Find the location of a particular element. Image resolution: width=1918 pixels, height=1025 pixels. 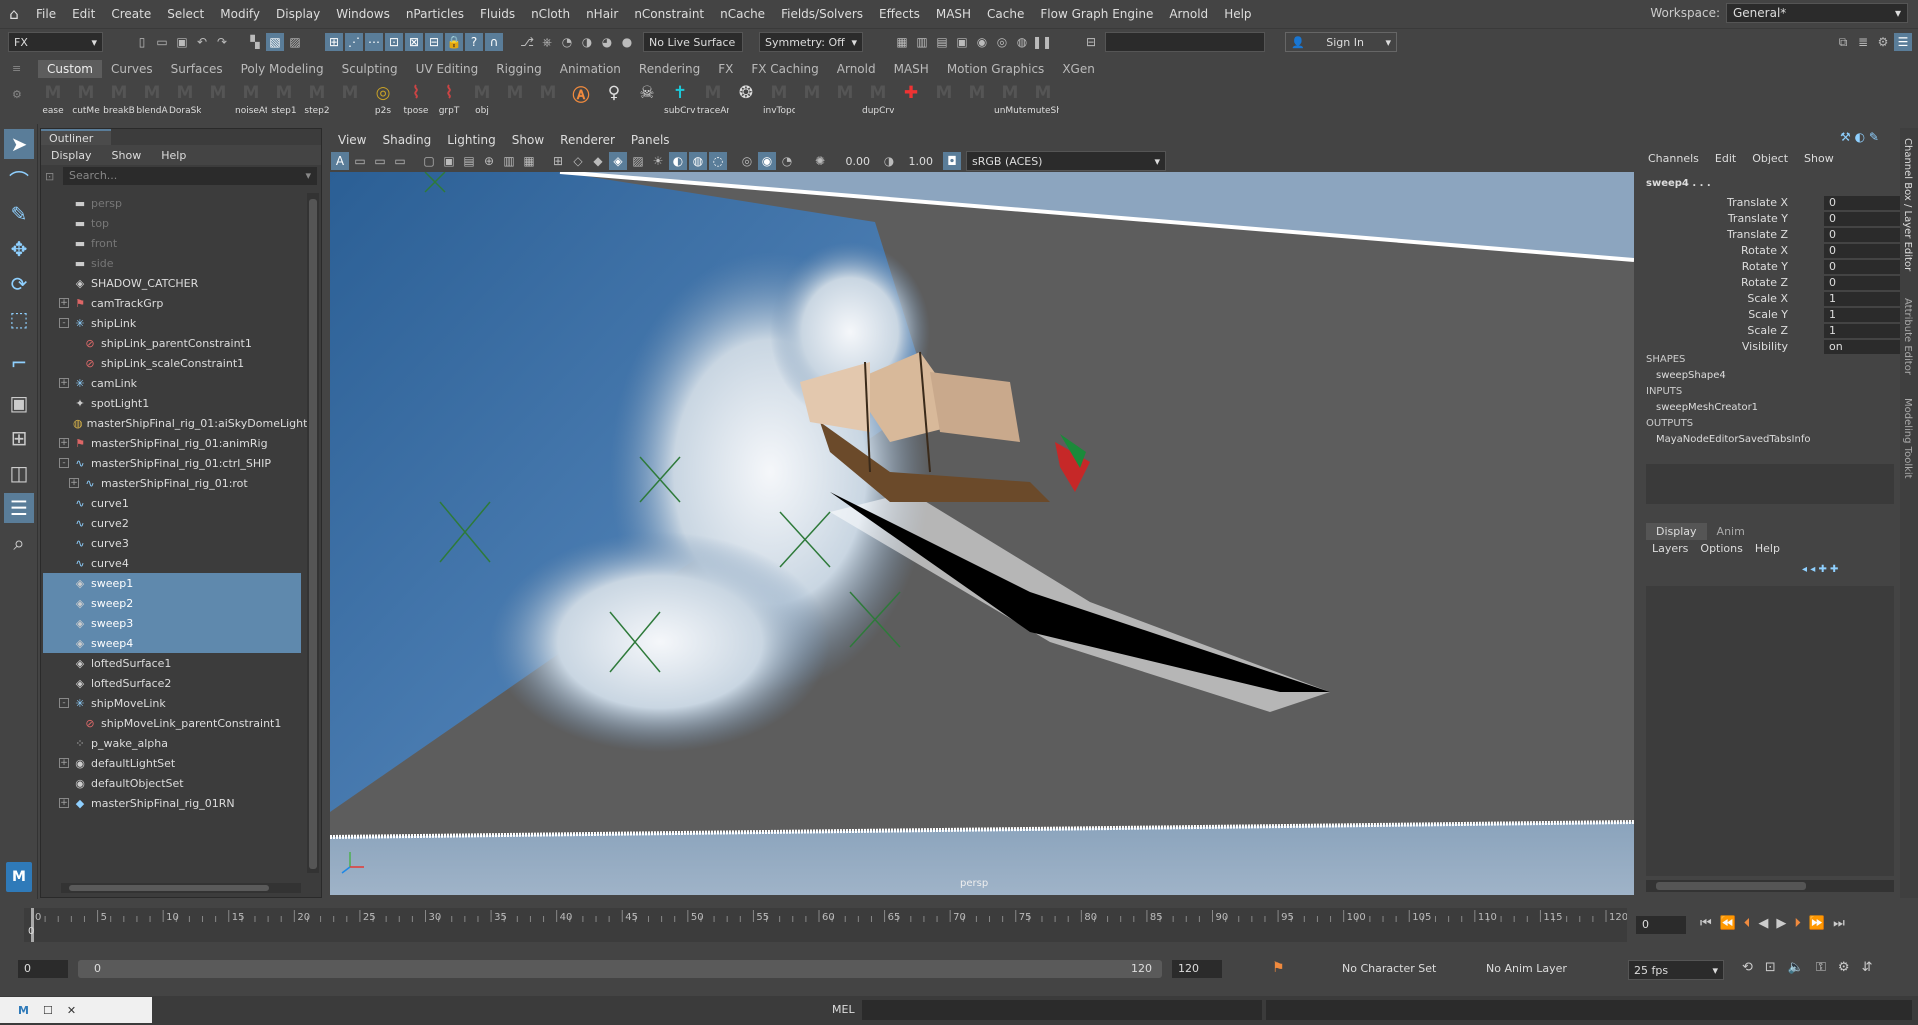

shelf-button-step2-8: Mstep2 is located at coordinates (317, 99).